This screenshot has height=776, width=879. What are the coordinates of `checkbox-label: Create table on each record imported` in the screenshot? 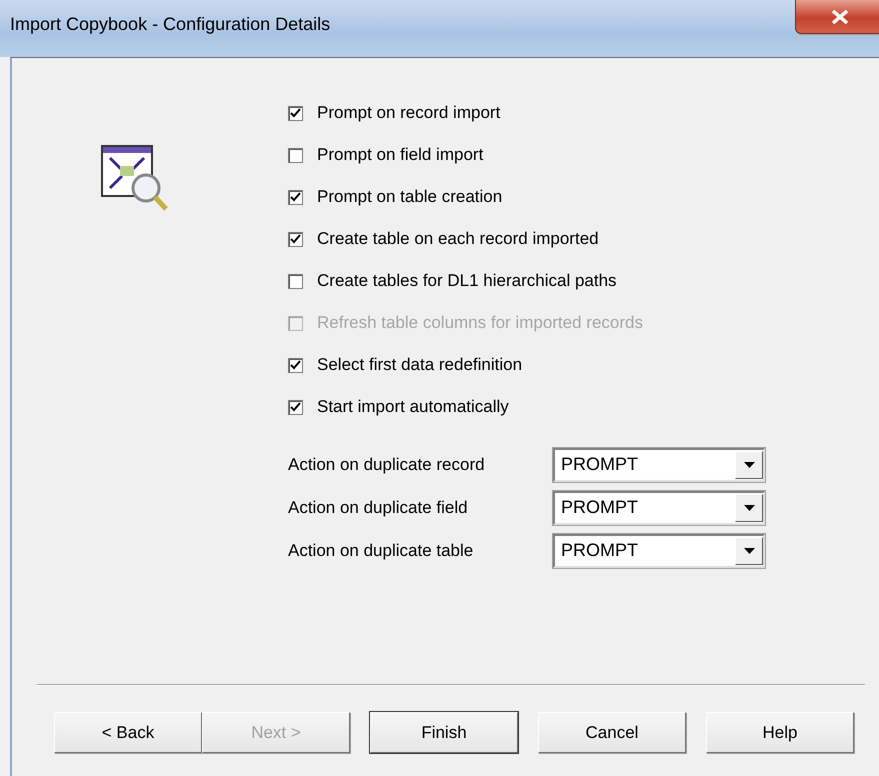 It's located at (458, 239).